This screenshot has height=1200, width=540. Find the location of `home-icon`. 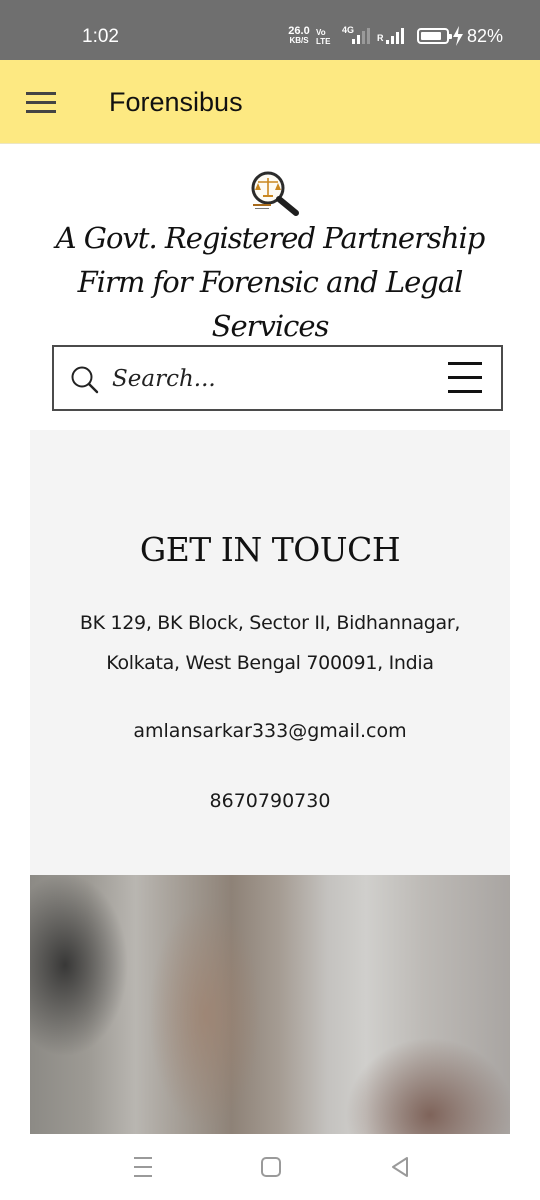

home-icon is located at coordinates (271, 1167).